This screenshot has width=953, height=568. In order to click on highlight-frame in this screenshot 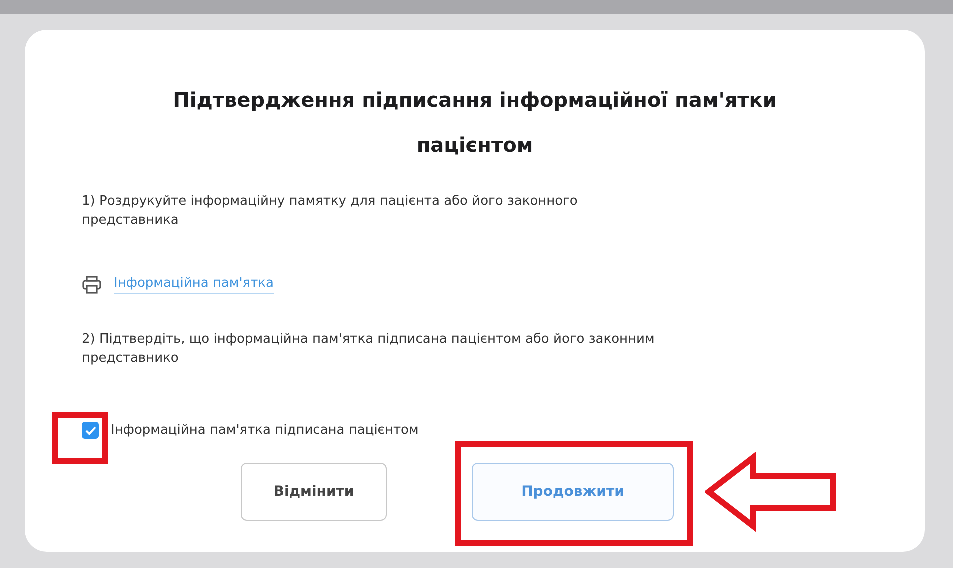, I will do `click(80, 438)`.